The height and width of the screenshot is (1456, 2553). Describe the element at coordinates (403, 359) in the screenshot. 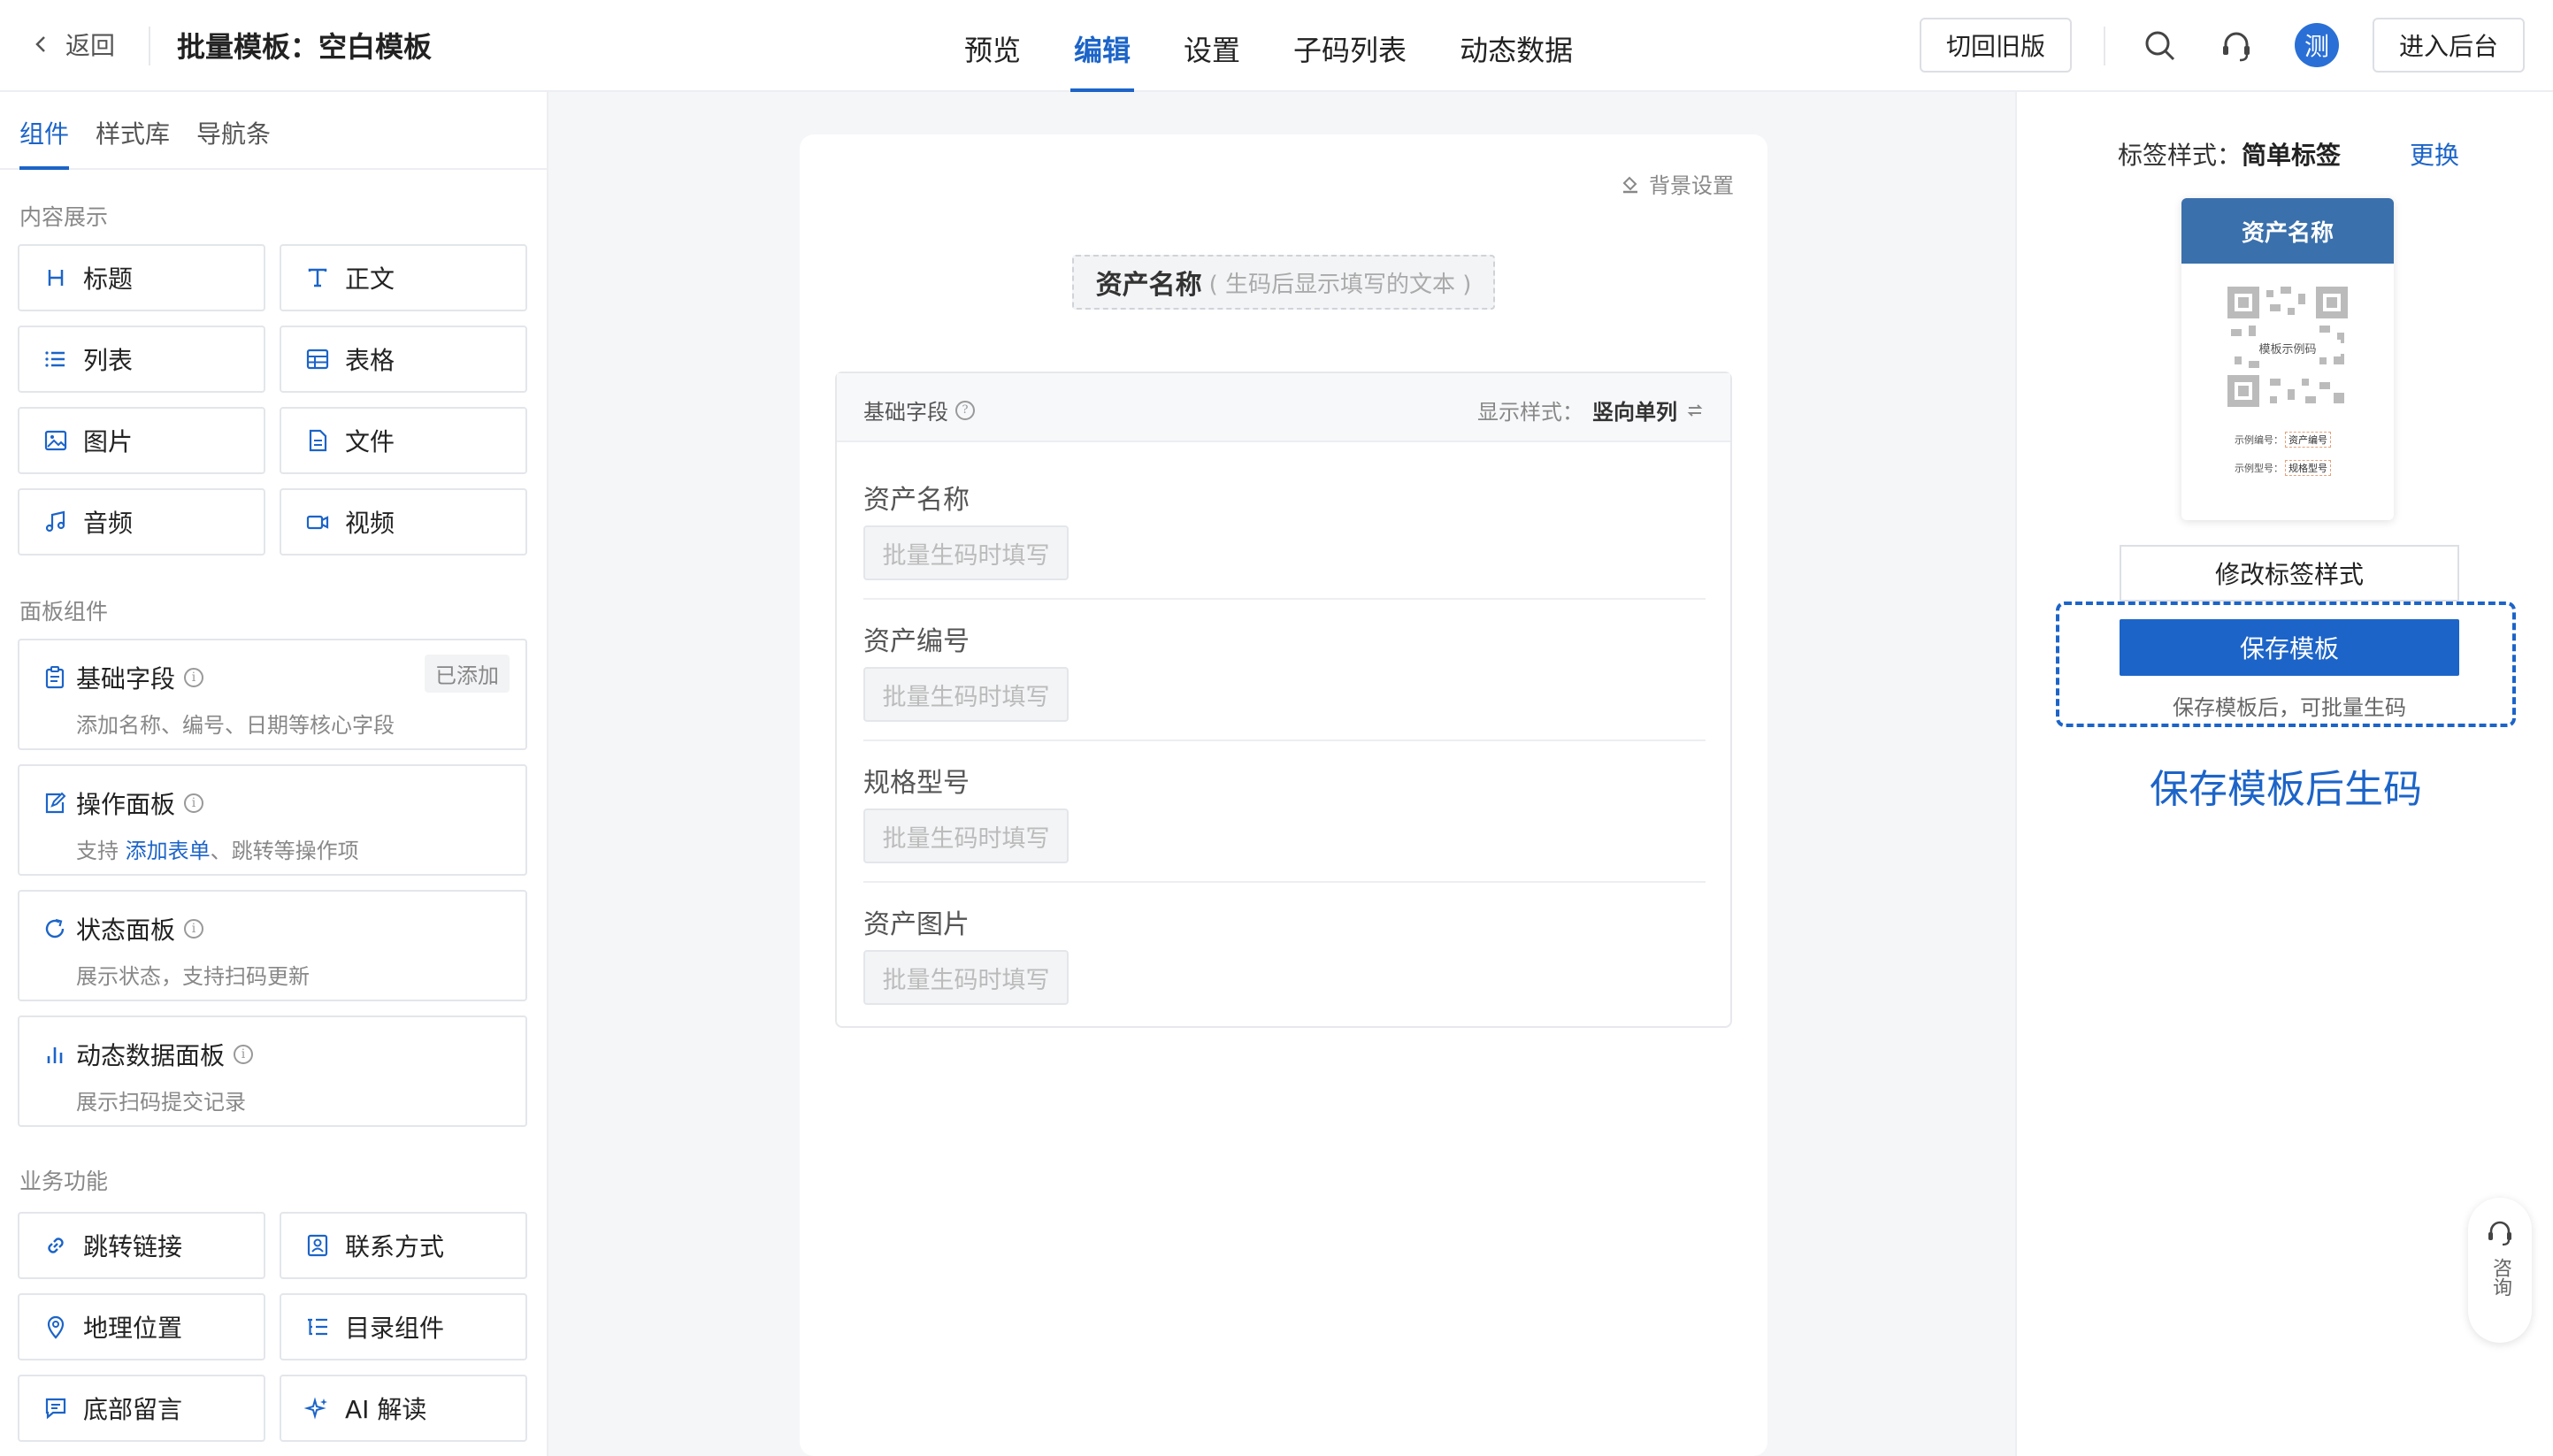

I see `component-table: 表格` at that location.